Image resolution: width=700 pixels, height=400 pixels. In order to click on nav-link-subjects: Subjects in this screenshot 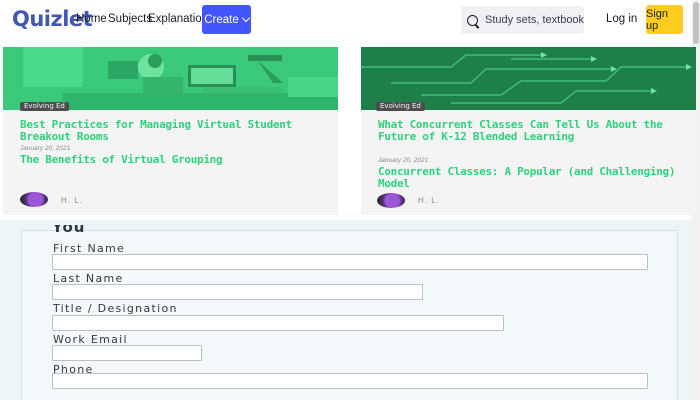, I will do `click(130, 19)`.